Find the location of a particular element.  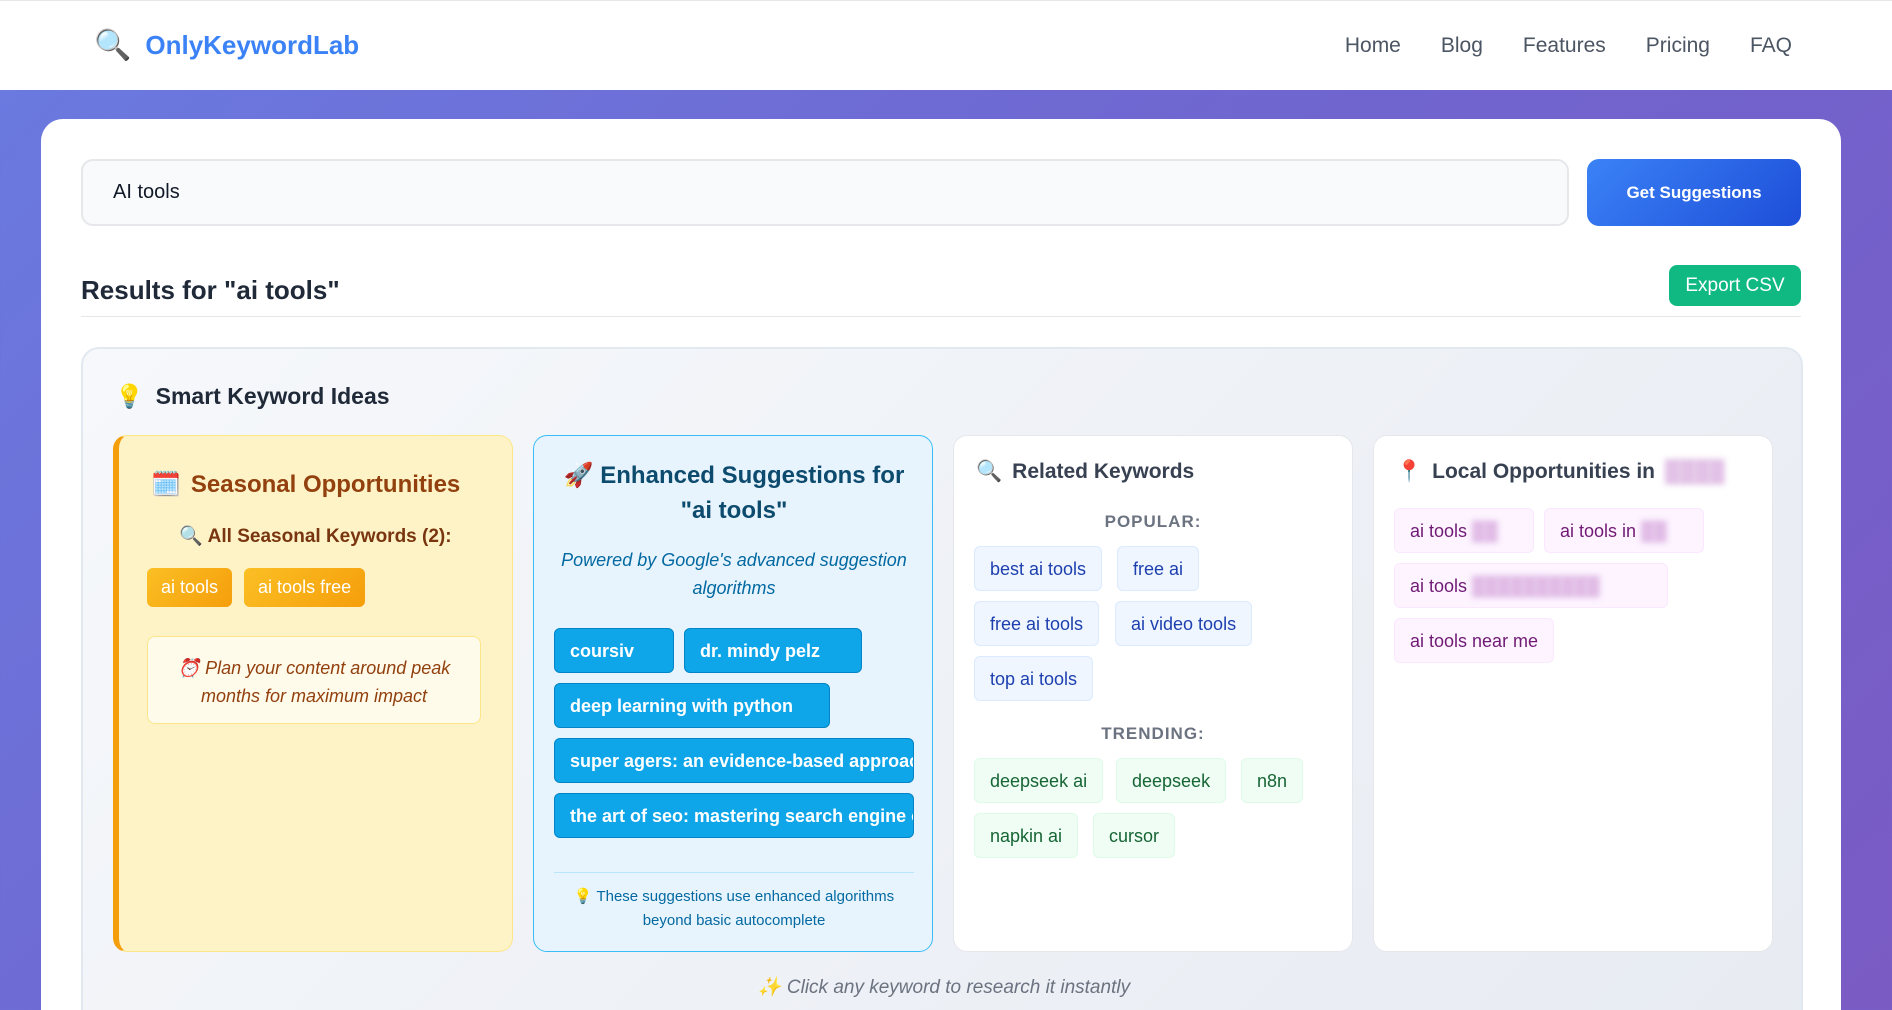

seasonal-subtitle: 🔍 All Seasonal Keywords (2): is located at coordinates (315, 536).